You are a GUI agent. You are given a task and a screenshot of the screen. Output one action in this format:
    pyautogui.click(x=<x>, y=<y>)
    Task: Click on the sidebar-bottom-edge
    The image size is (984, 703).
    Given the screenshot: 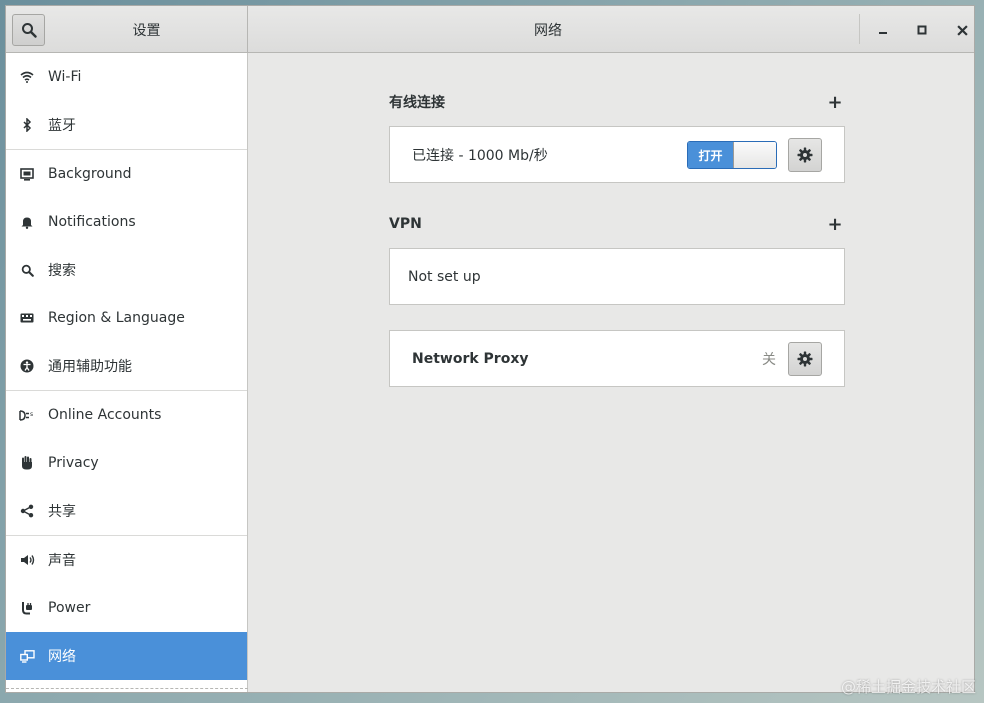 What is the action you would take?
    pyautogui.click(x=127, y=690)
    